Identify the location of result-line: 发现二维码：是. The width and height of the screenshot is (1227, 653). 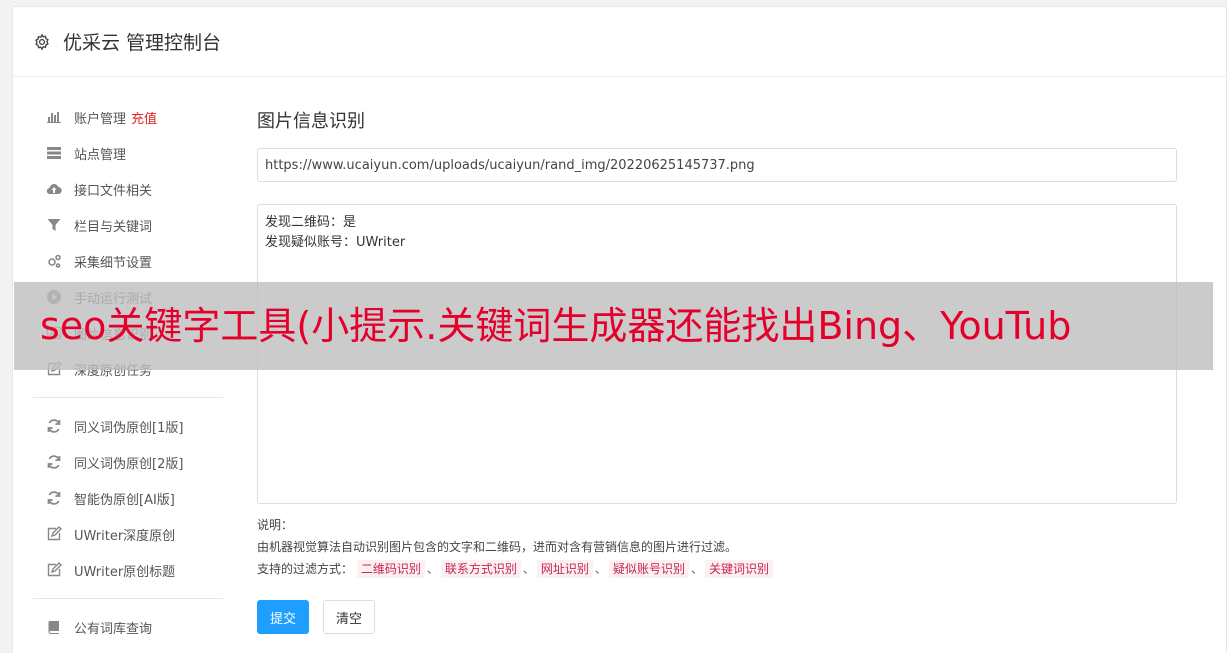
(311, 222).